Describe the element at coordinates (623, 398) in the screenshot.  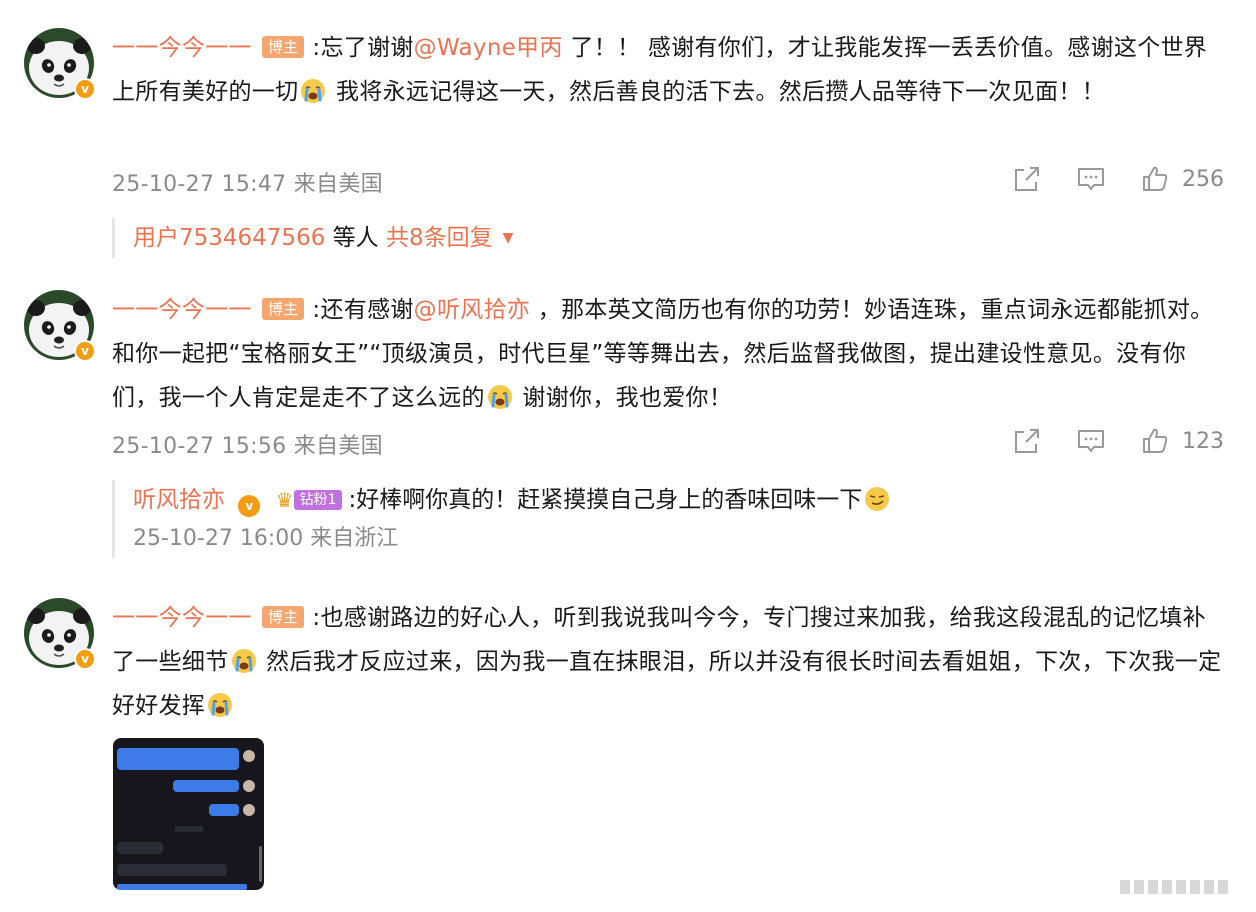
I see `comment-body: 谢谢你，我也爱你！` at that location.